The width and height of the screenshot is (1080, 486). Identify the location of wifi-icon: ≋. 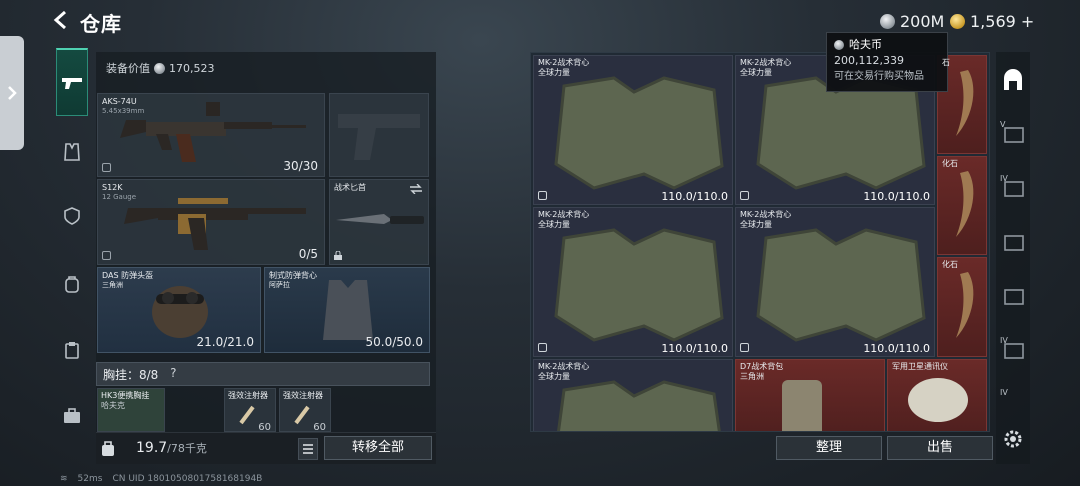
(64, 479).